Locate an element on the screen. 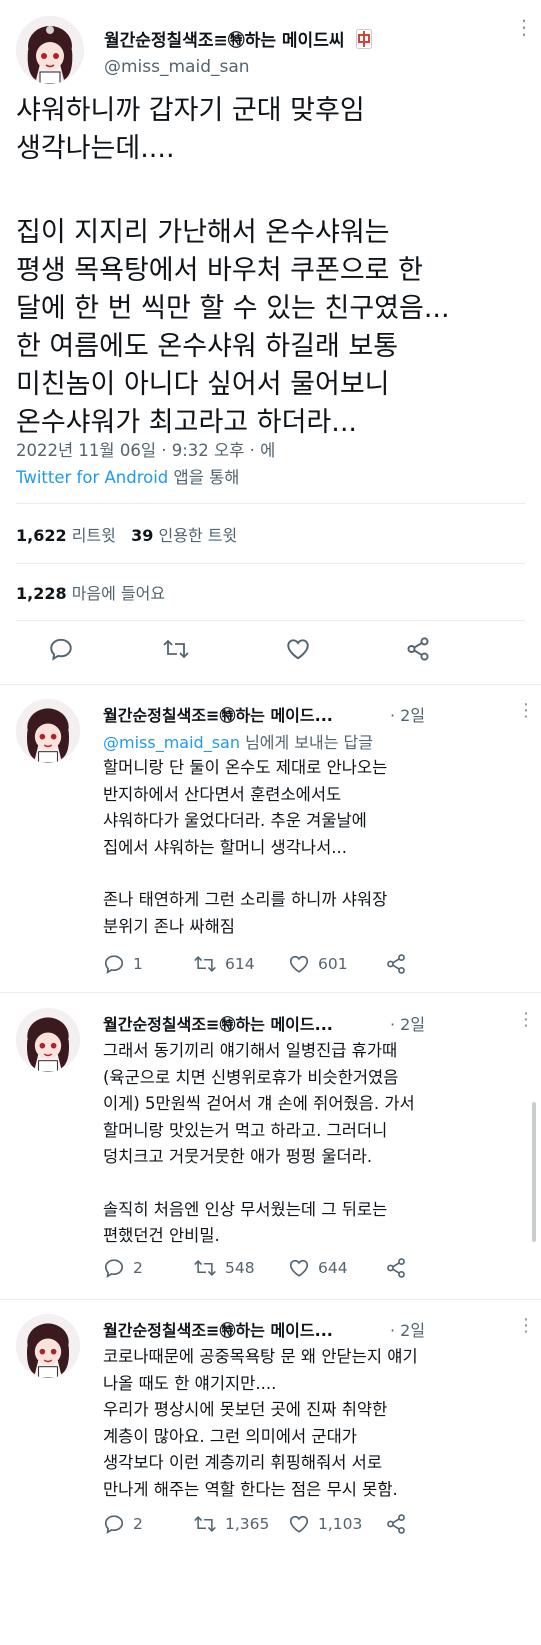 This screenshot has width=541, height=1645. tweet-text-line: 샤워하니까 갑자기 군대 맞후임 is located at coordinates (190, 110).